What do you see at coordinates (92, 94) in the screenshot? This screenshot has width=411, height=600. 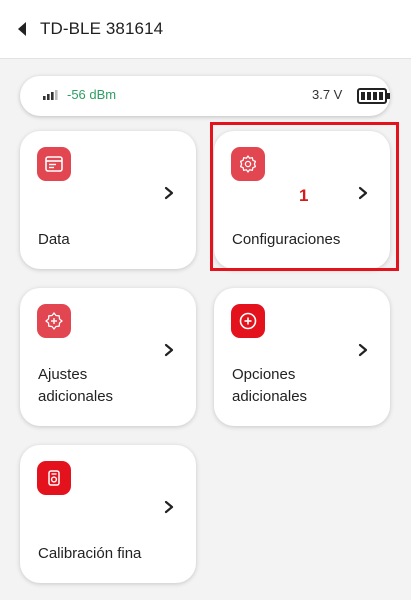 I see `signal-value: -56 dBm` at bounding box center [92, 94].